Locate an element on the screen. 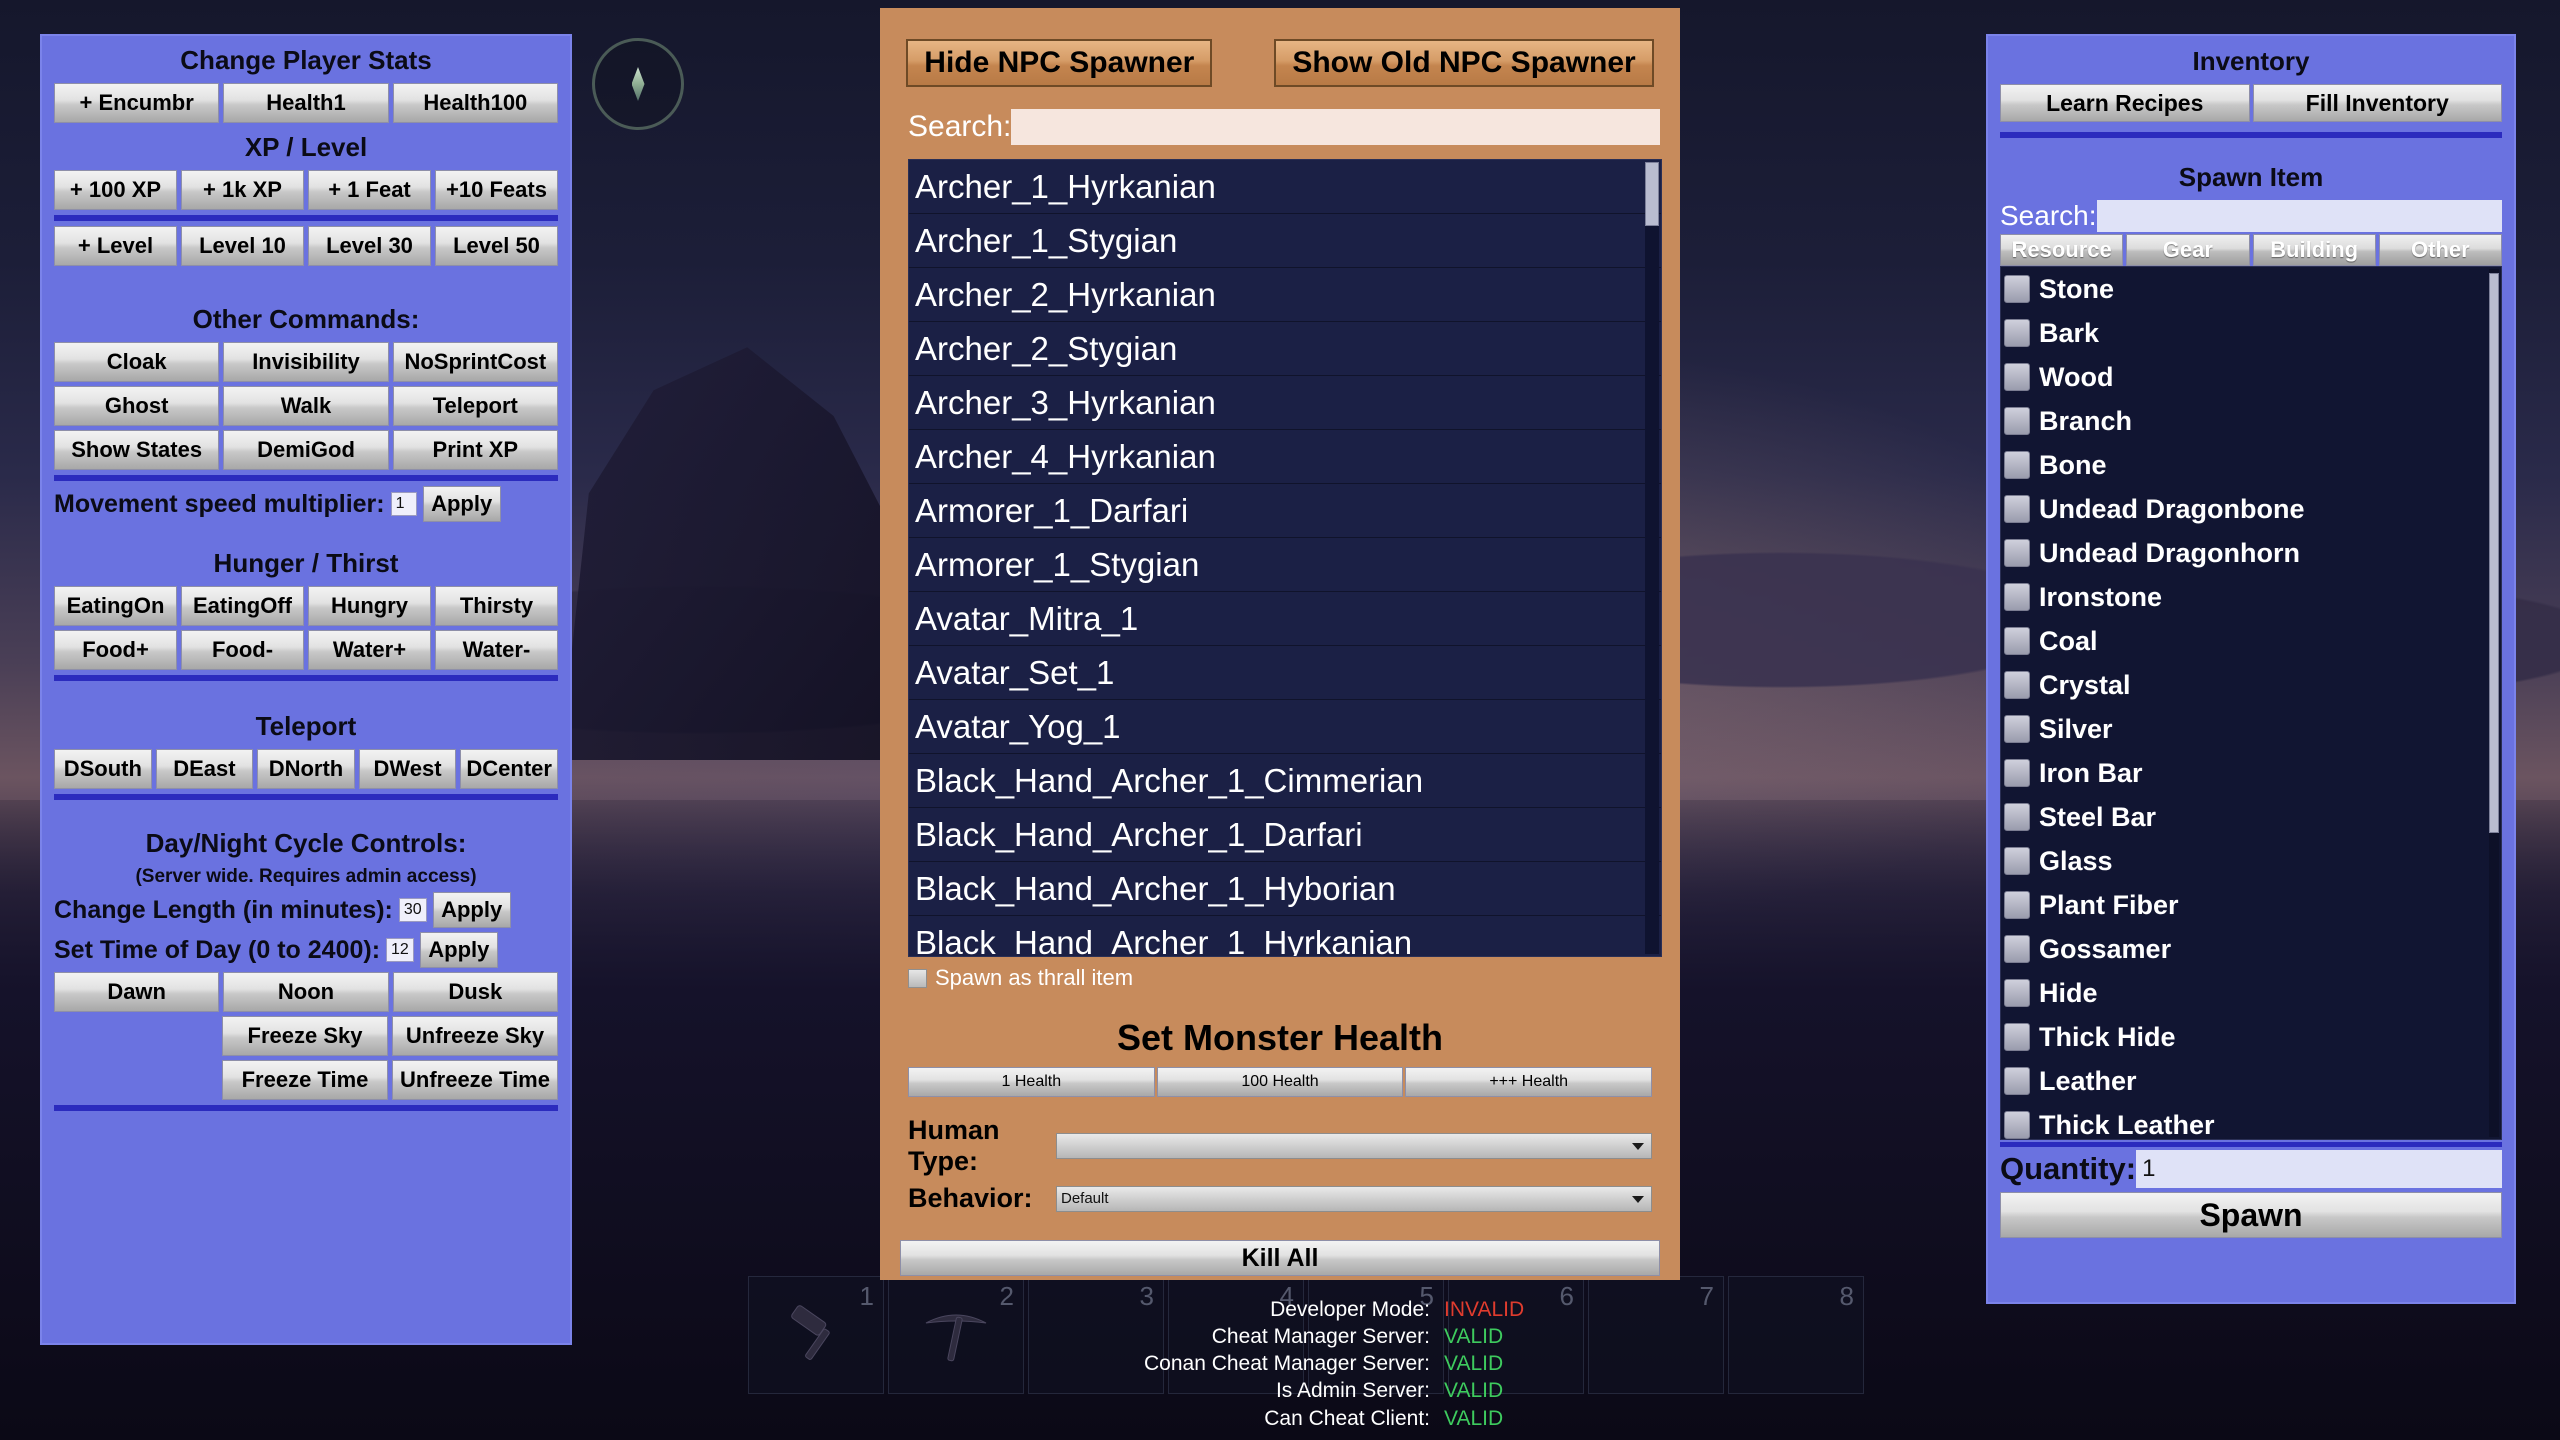  show-old-npc-spawner-button: Show Old NPC Spawner is located at coordinates (1464, 63).